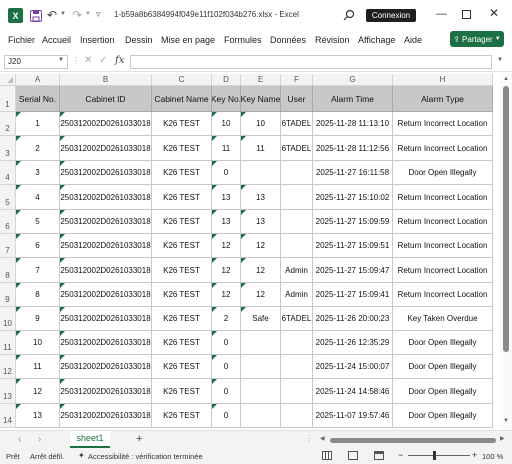  What do you see at coordinates (8, 173) in the screenshot?
I see `row-header: 4` at bounding box center [8, 173].